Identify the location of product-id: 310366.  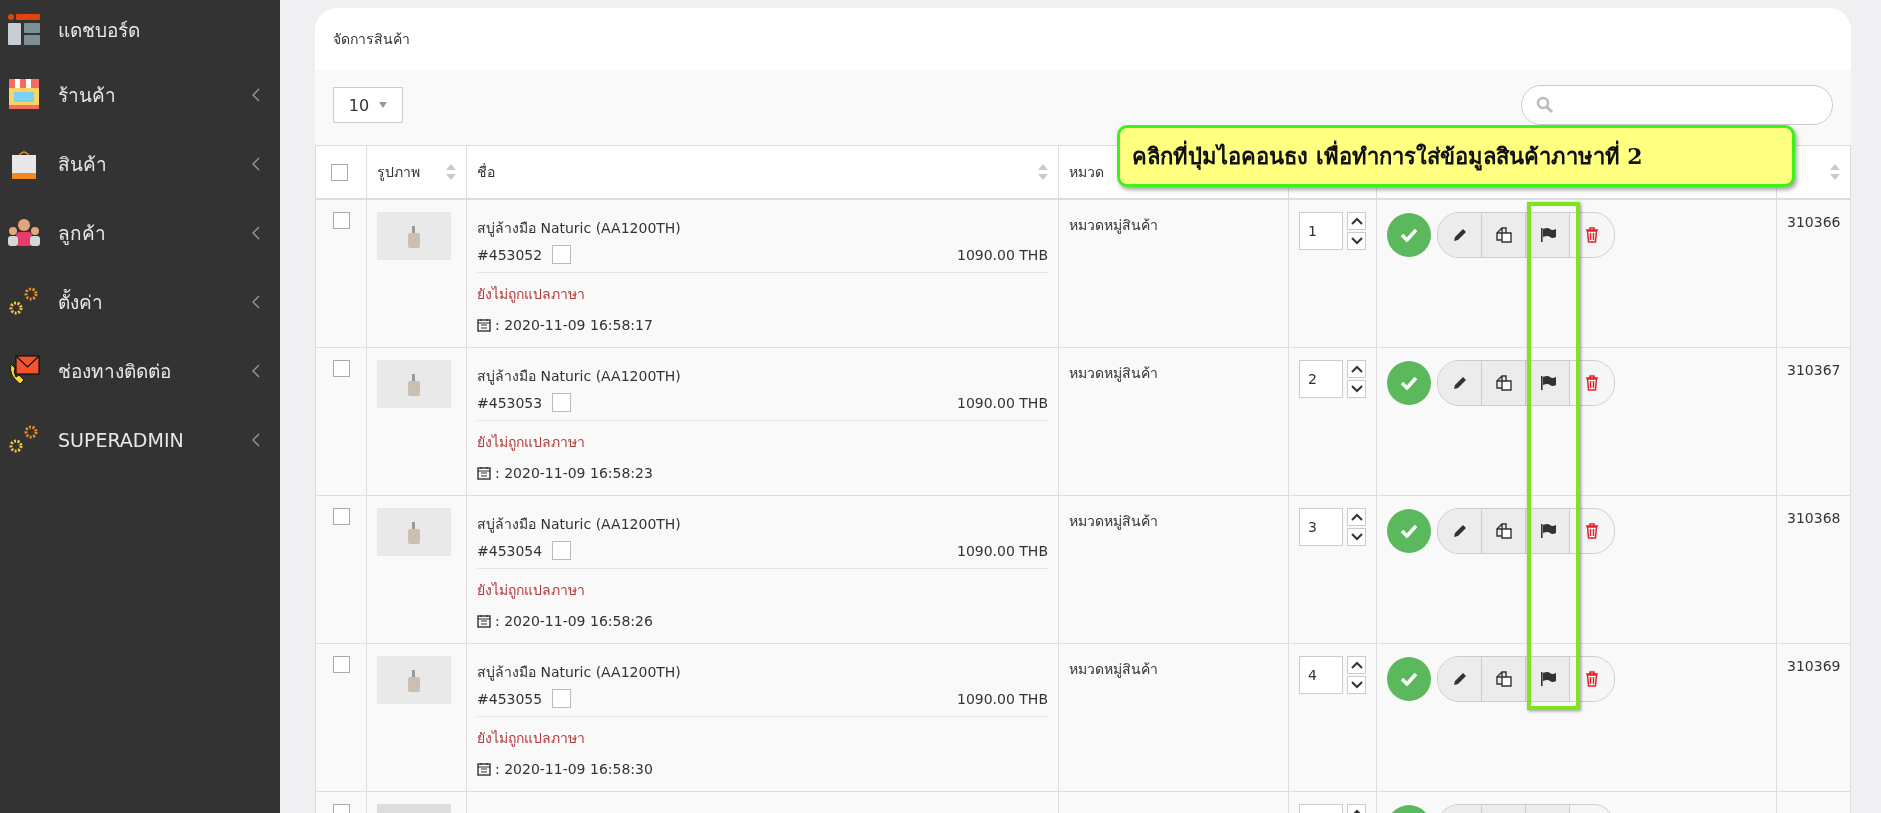
(1814, 222).